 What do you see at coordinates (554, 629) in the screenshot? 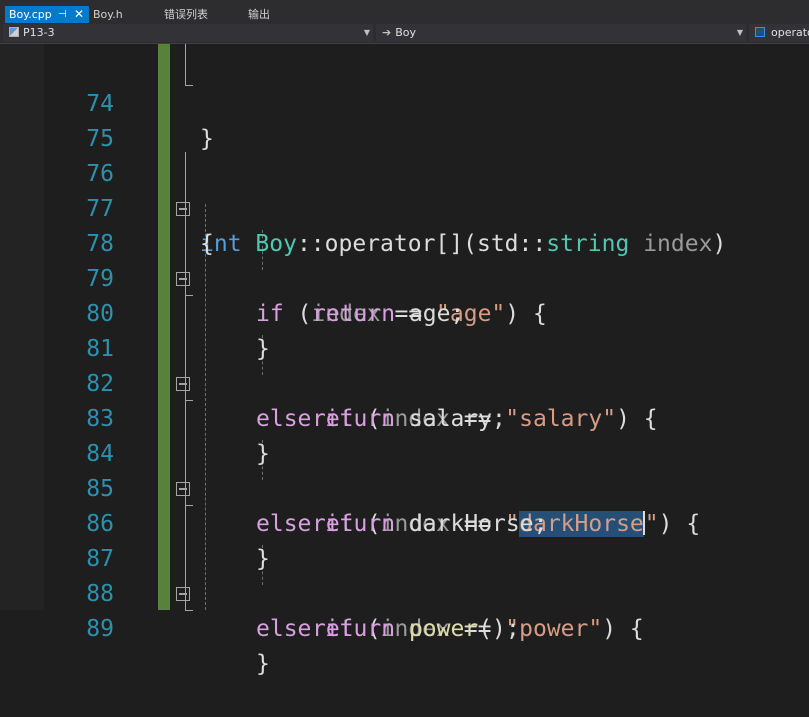
I see `string-literal: "power"` at bounding box center [554, 629].